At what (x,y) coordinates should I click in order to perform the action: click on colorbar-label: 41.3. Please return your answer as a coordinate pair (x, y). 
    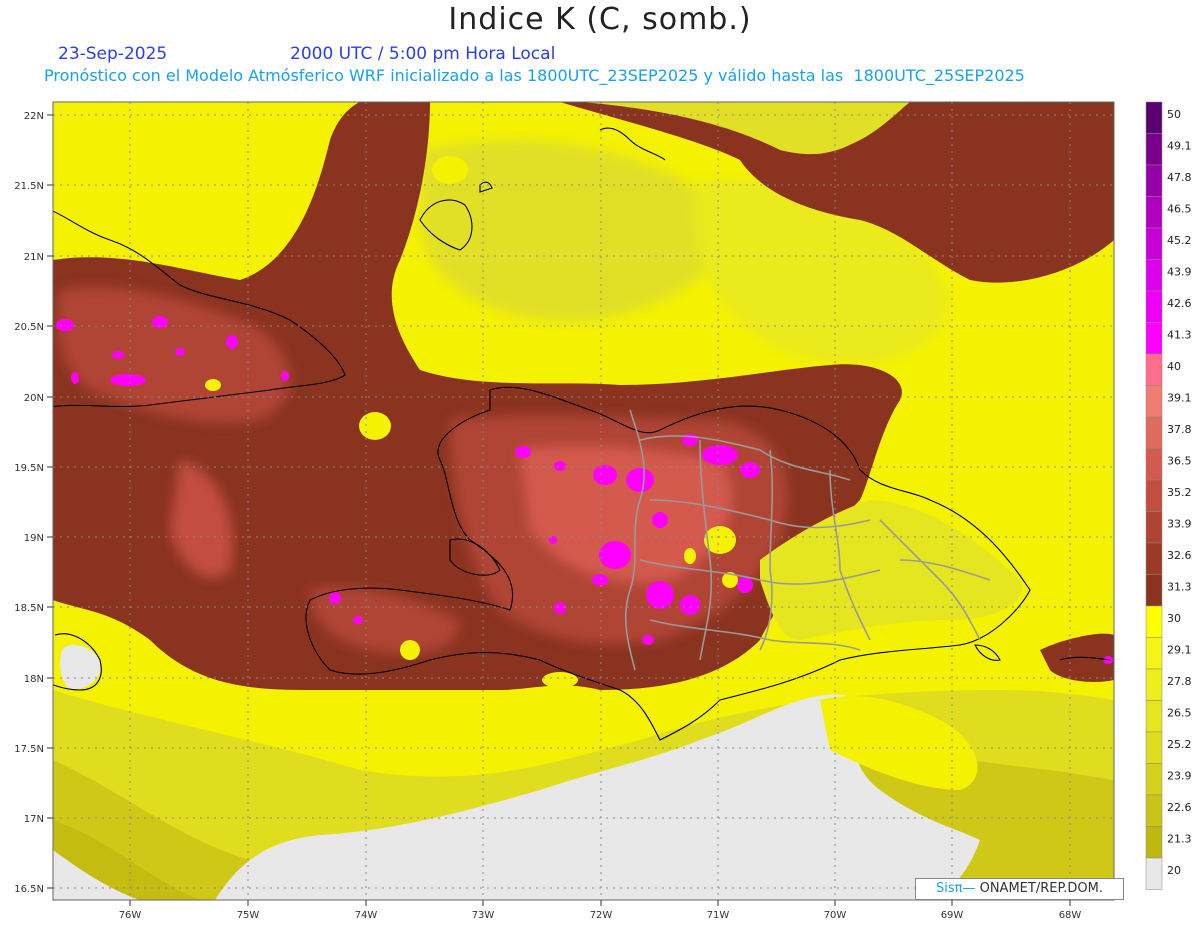
    Looking at the image, I should click on (1179, 335).